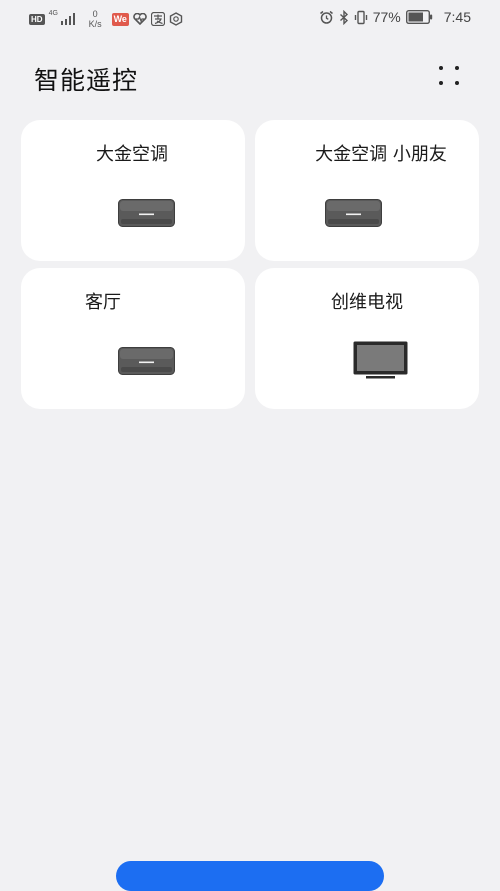 The image size is (500, 891). Describe the element at coordinates (67, 19) in the screenshot. I see `signal-icon` at that location.